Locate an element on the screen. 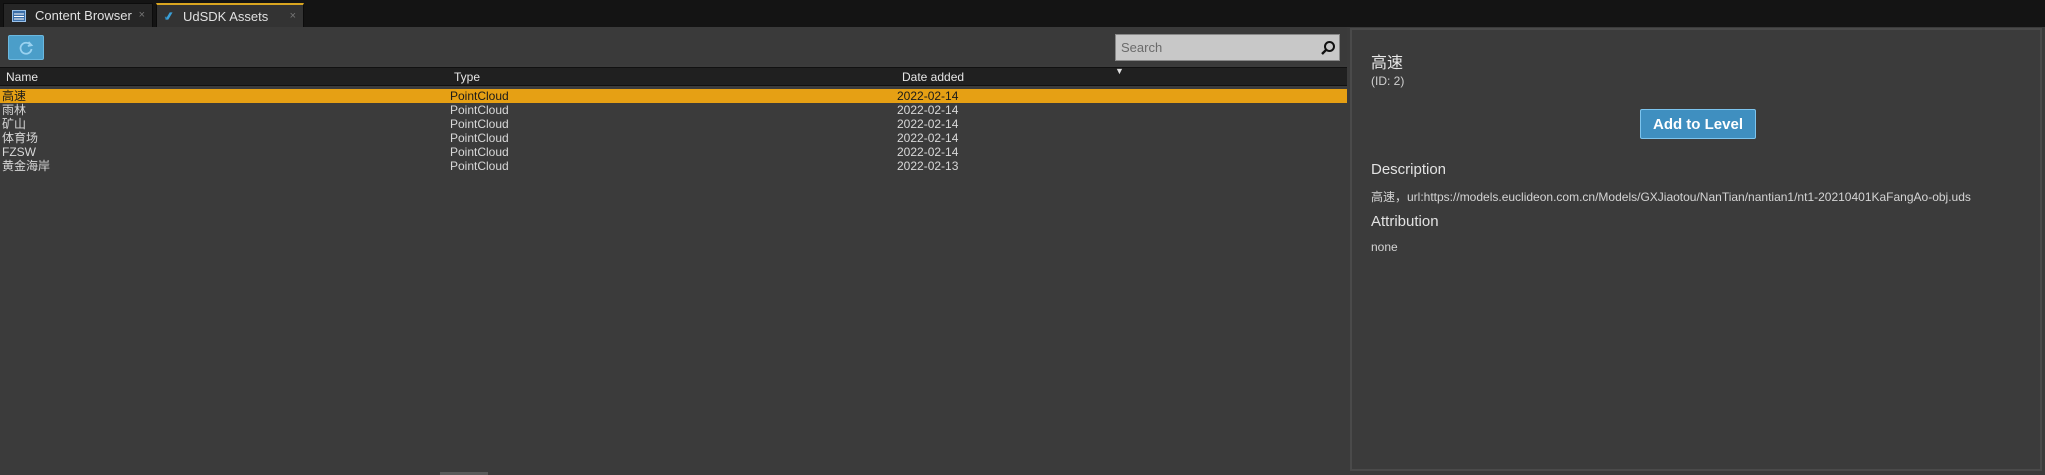  search-box is located at coordinates (1227, 47).